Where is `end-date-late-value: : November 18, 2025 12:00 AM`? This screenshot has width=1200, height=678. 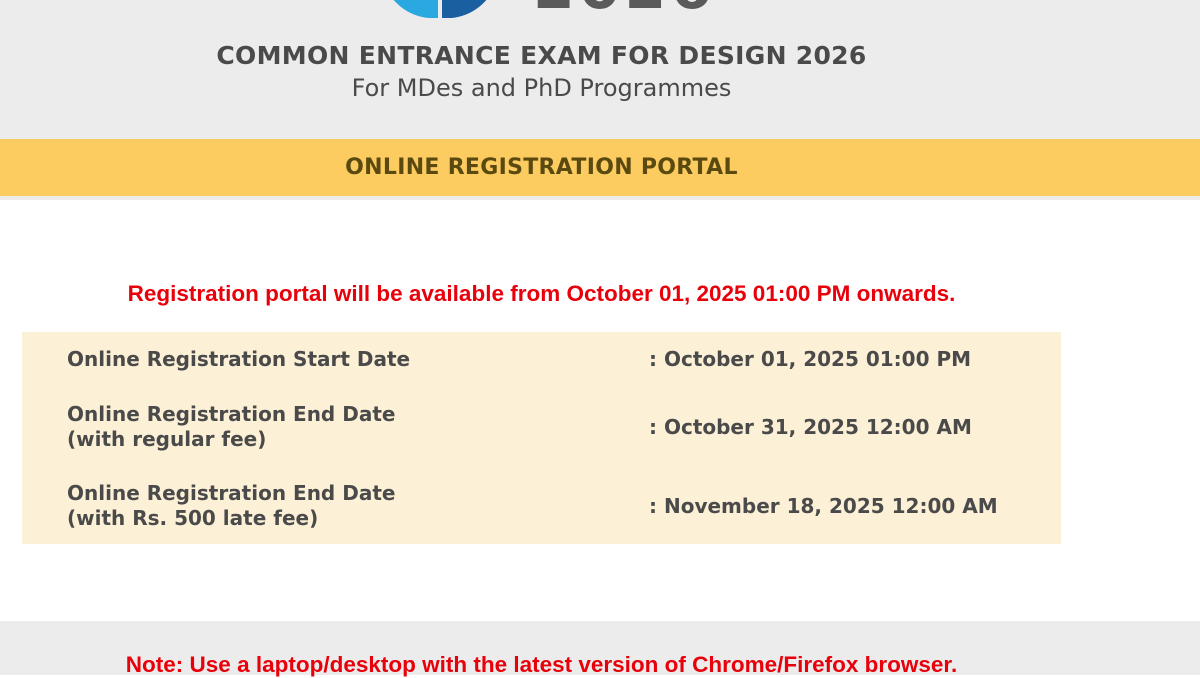 end-date-late-value: : November 18, 2025 12:00 AM is located at coordinates (823, 506).